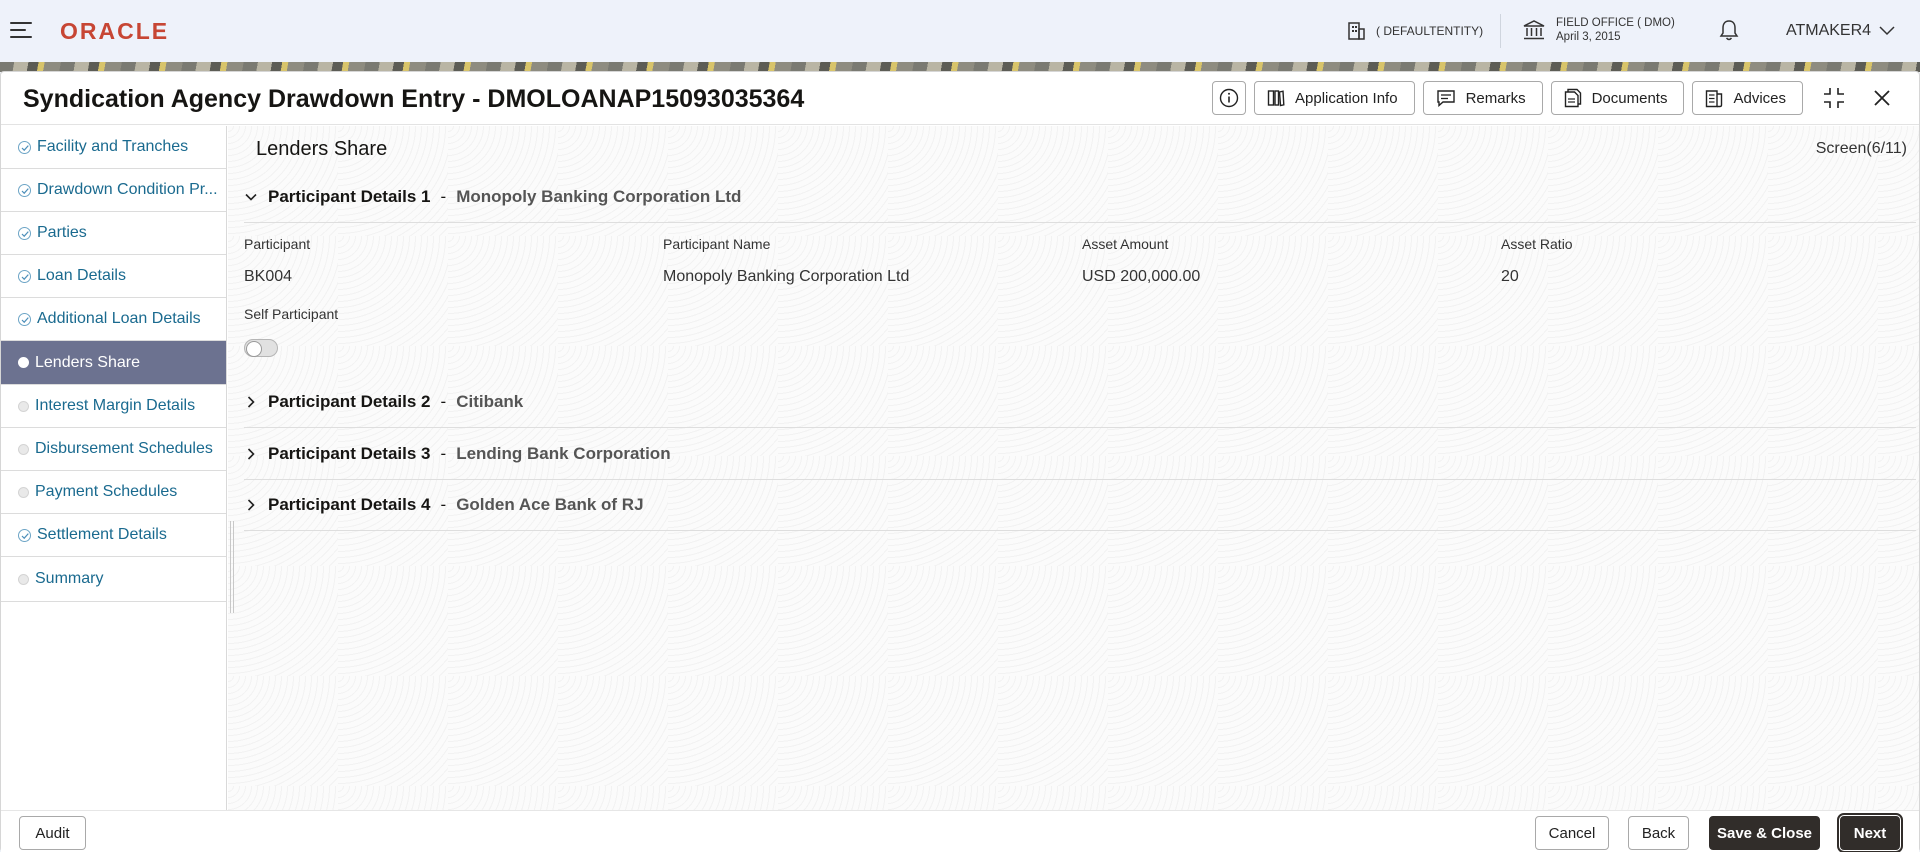 The width and height of the screenshot is (1920, 852). I want to click on application-info-icon, so click(1276, 98).